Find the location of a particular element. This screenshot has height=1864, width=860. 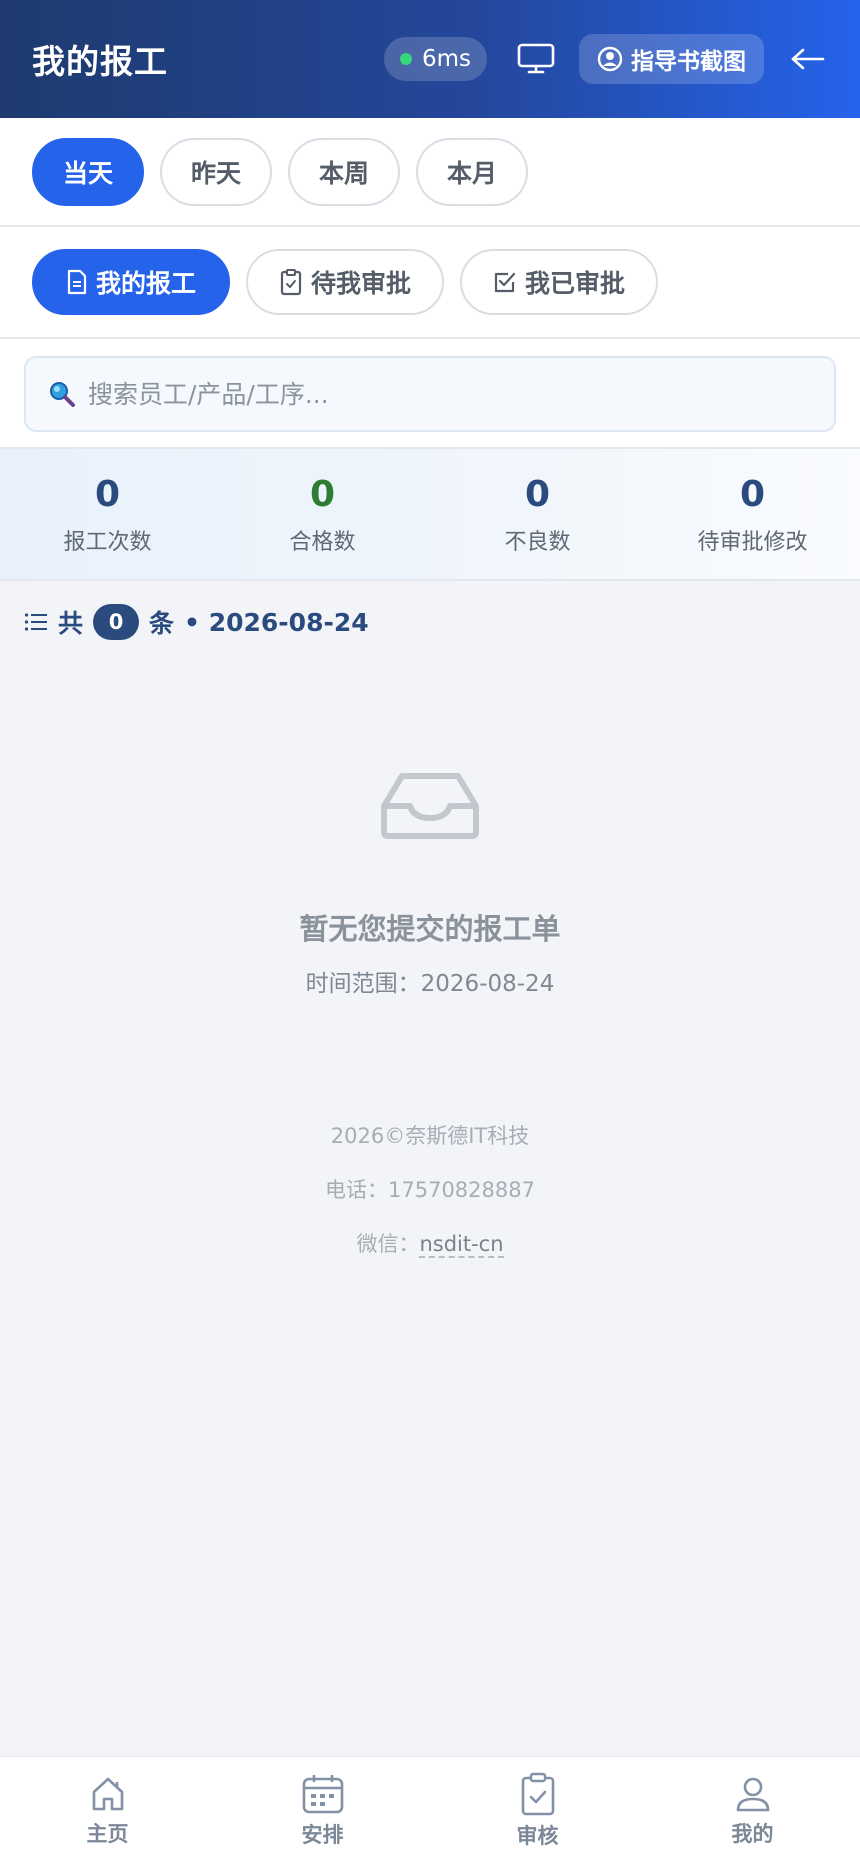

calendar-icon is located at coordinates (322, 1793).